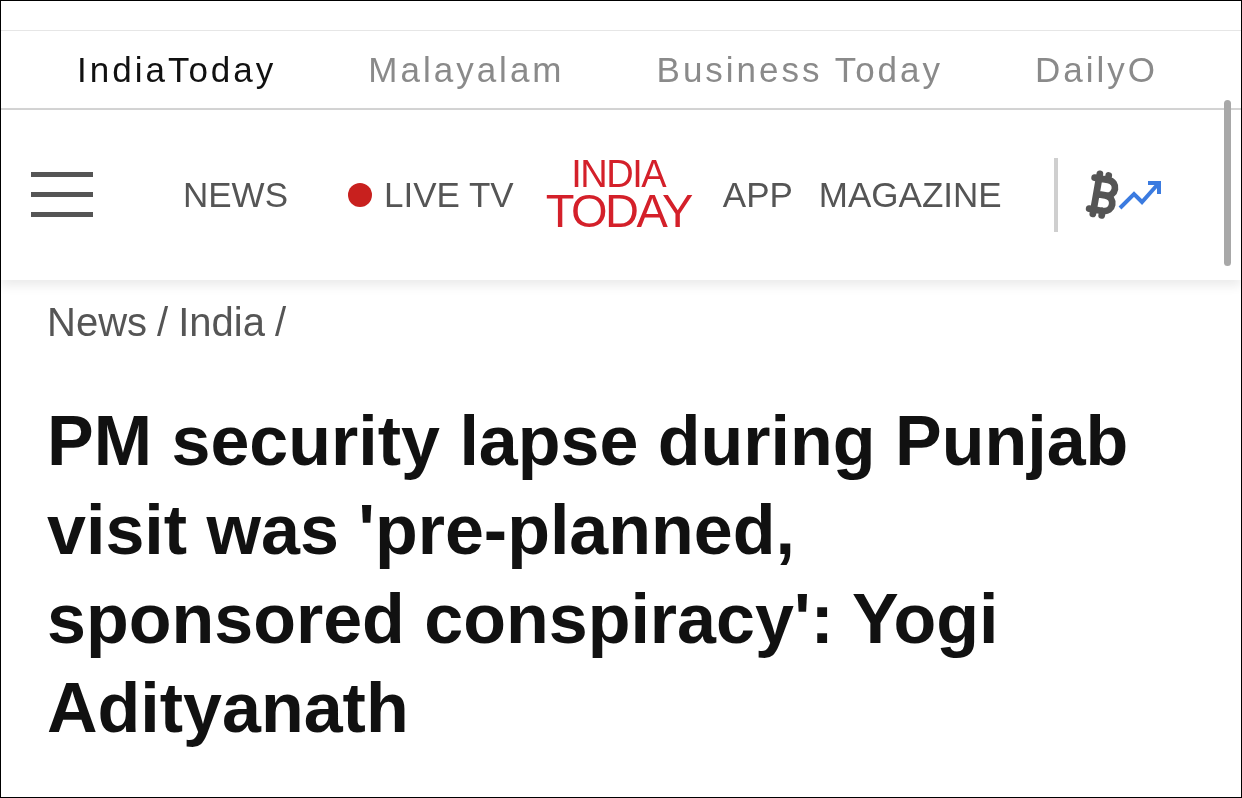 This screenshot has width=1242, height=798. I want to click on menu-icon, so click(62, 195).